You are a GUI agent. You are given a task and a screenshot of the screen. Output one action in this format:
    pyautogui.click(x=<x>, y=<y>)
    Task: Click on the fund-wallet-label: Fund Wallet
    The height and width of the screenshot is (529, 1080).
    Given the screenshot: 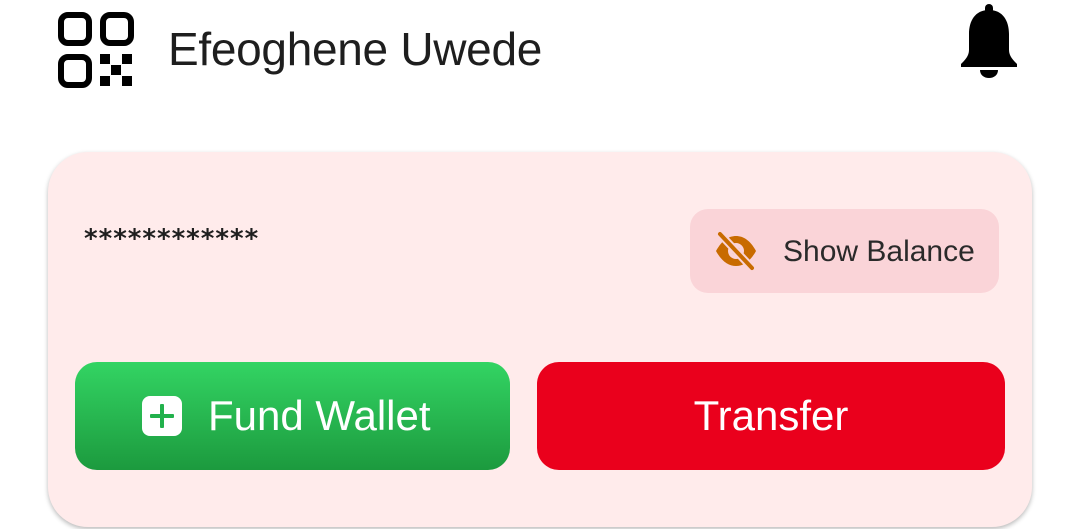 What is the action you would take?
    pyautogui.click(x=319, y=415)
    